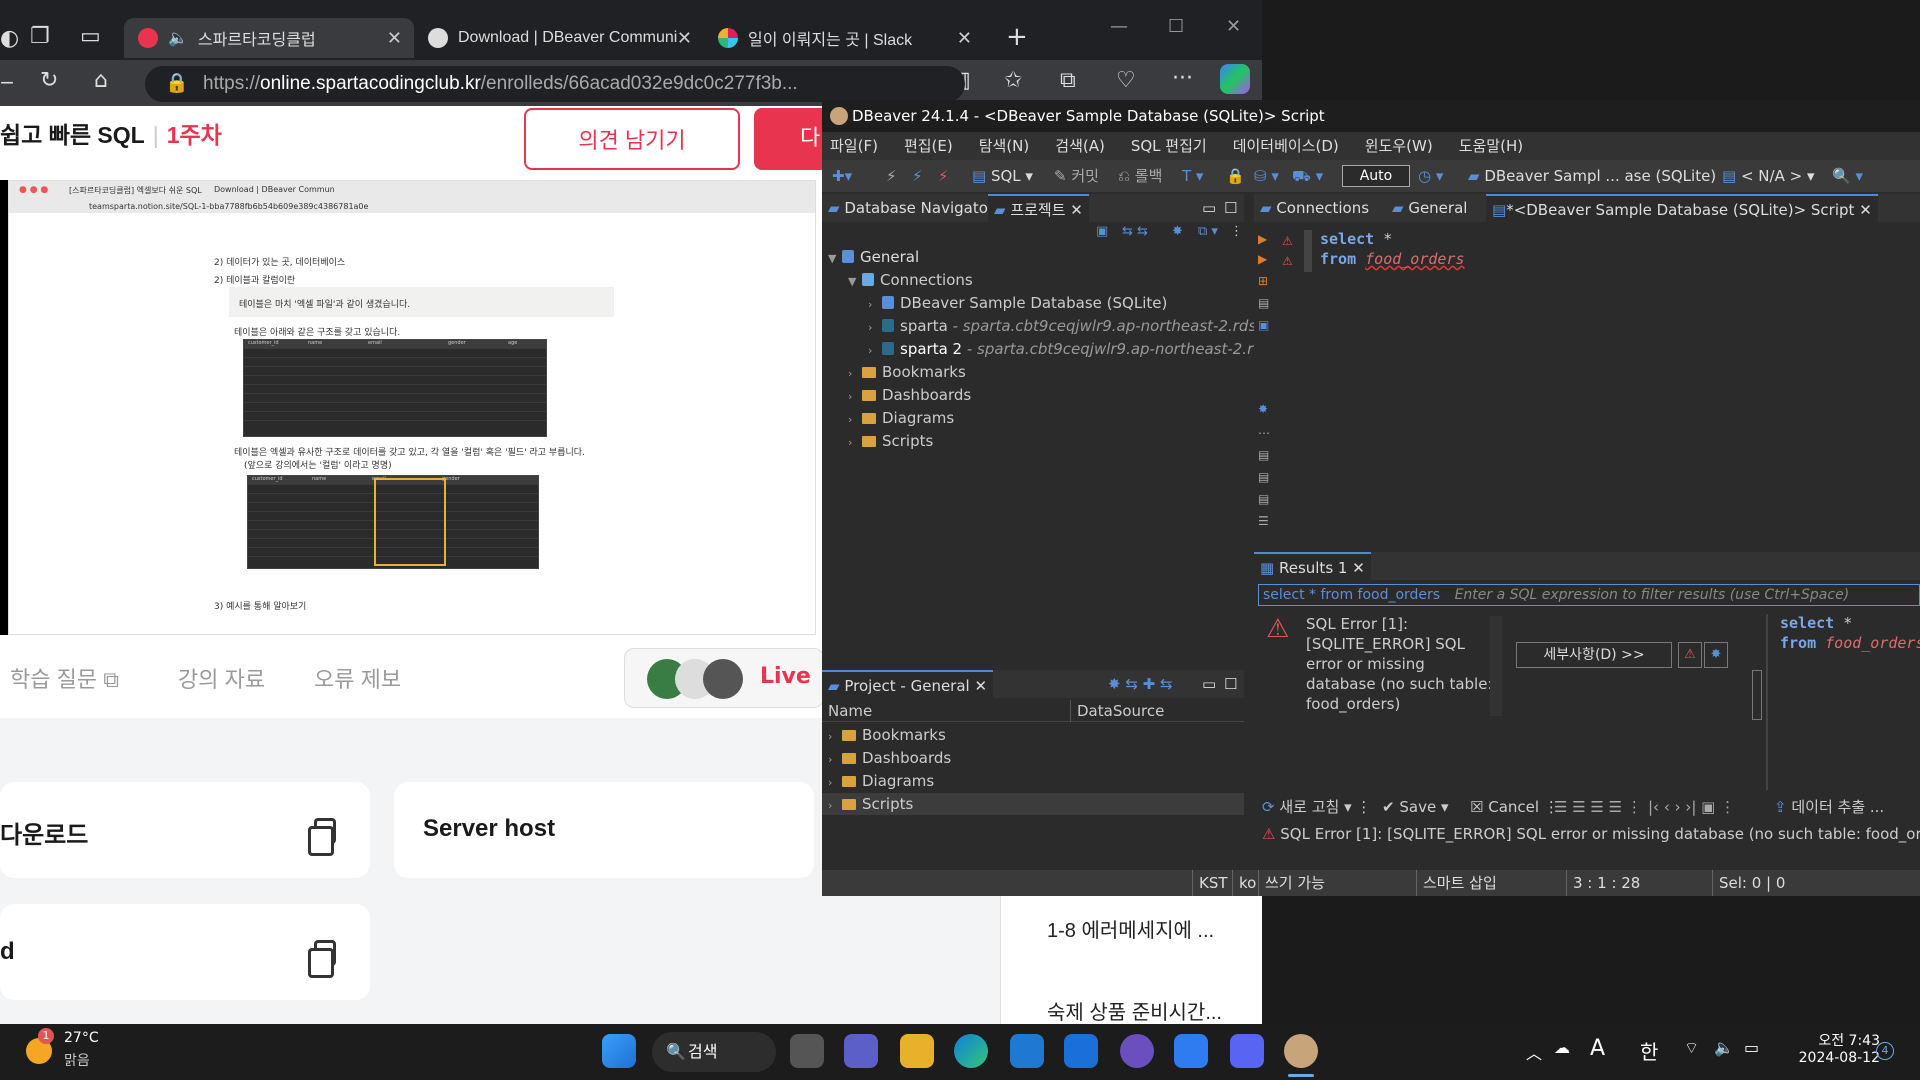 This screenshot has height=1080, width=1920. I want to click on tree-dashboards: › Dashboards, so click(909, 395).